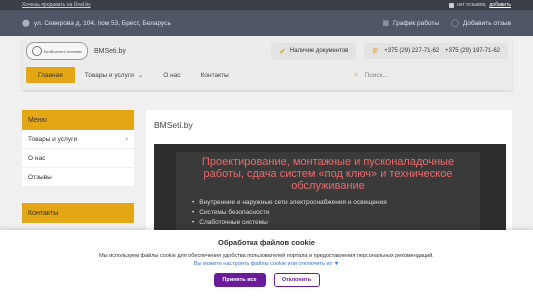  I want to click on nav-contacts-label: Контакты, so click(214, 75).